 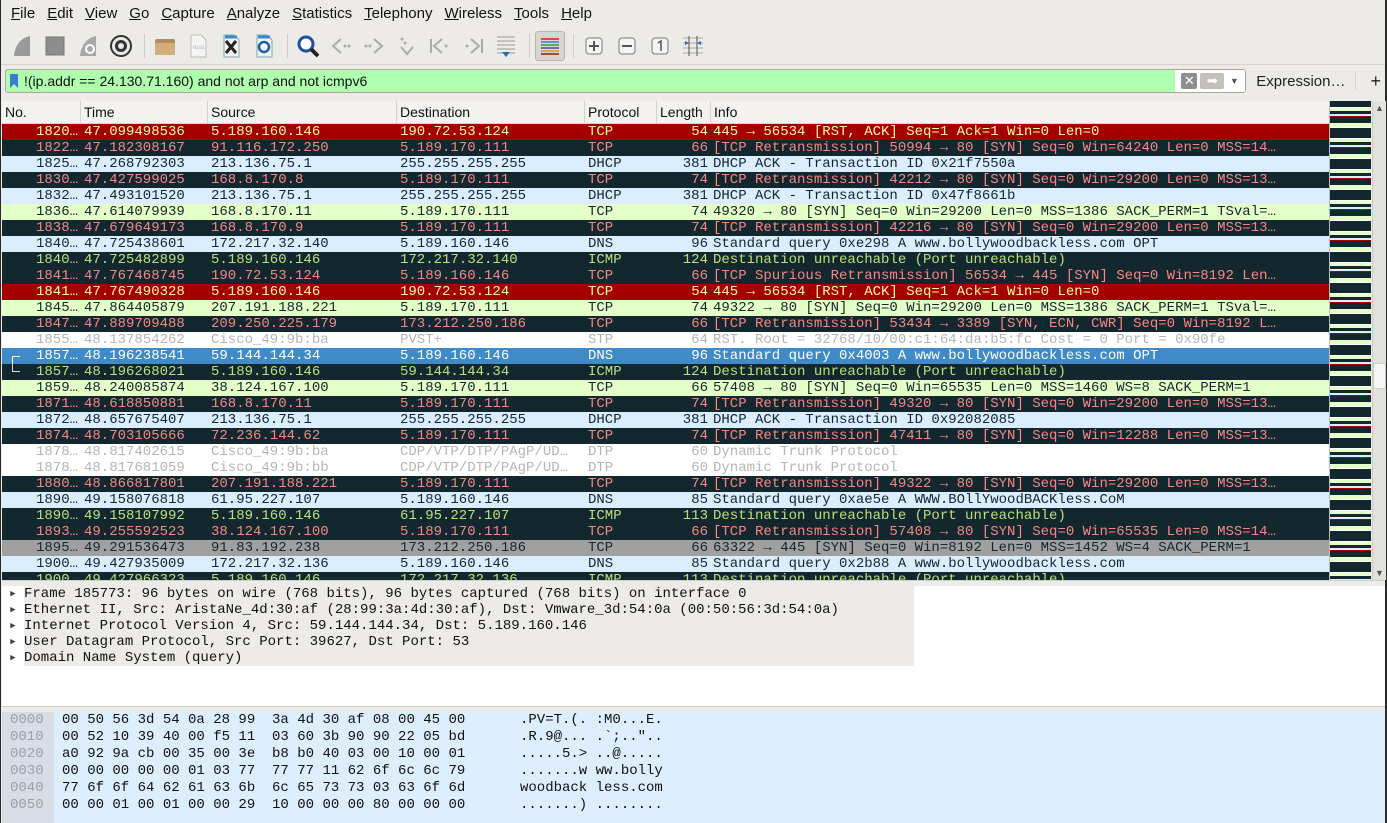 I want to click on ascii-bytes: .......w ww.bolly, so click(x=586, y=771).